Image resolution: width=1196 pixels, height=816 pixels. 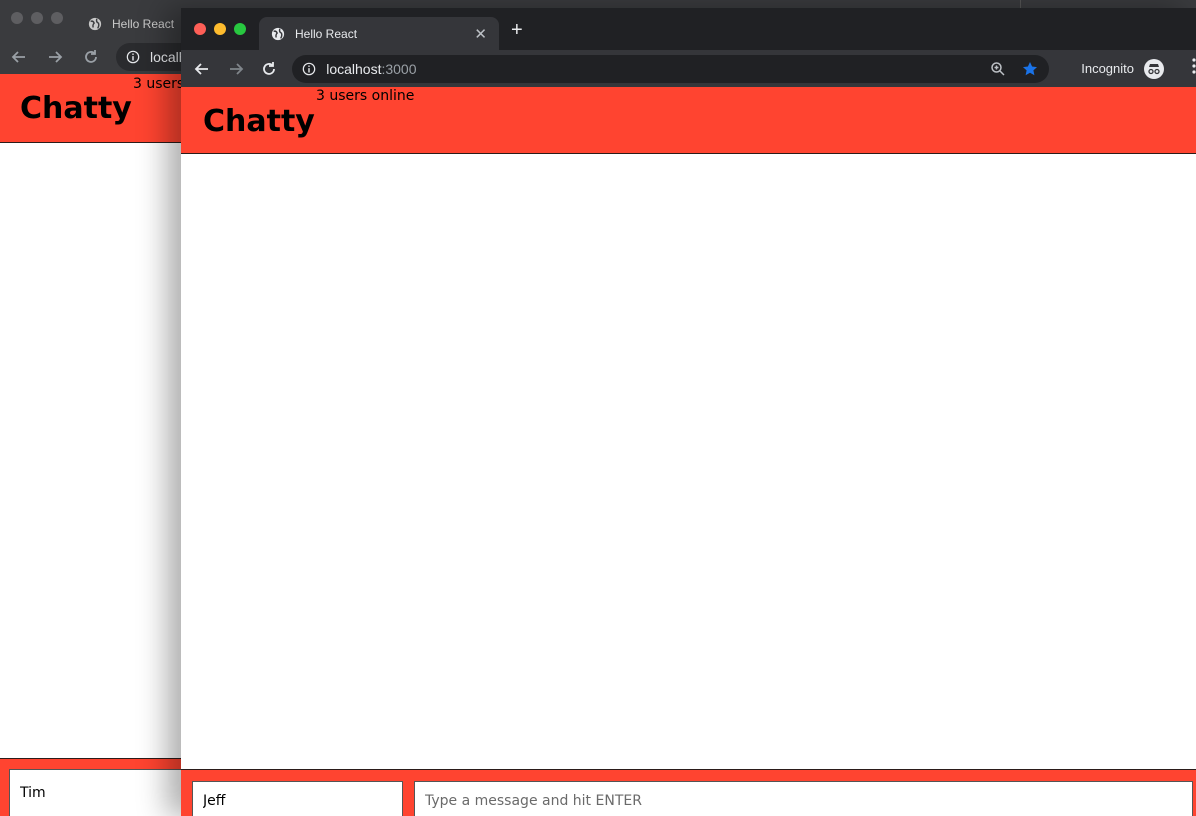 I want to click on zoom-button, so click(x=998, y=69).